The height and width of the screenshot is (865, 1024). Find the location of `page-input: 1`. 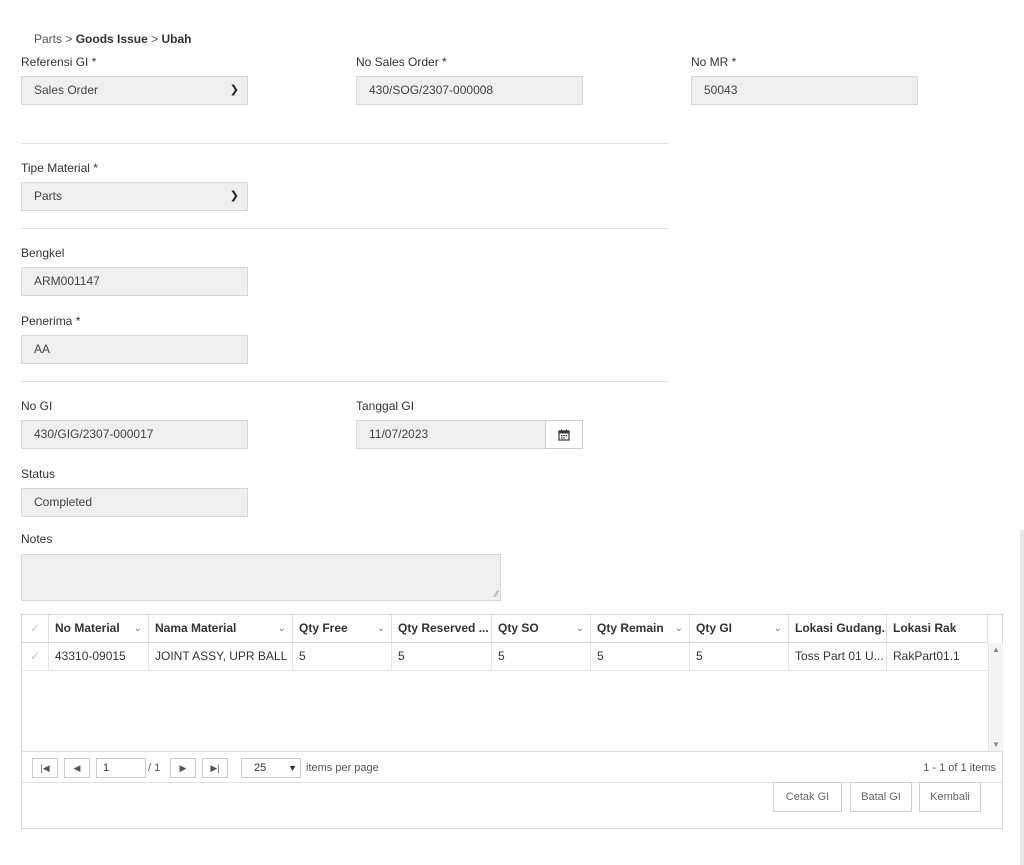

page-input: 1 is located at coordinates (121, 768).